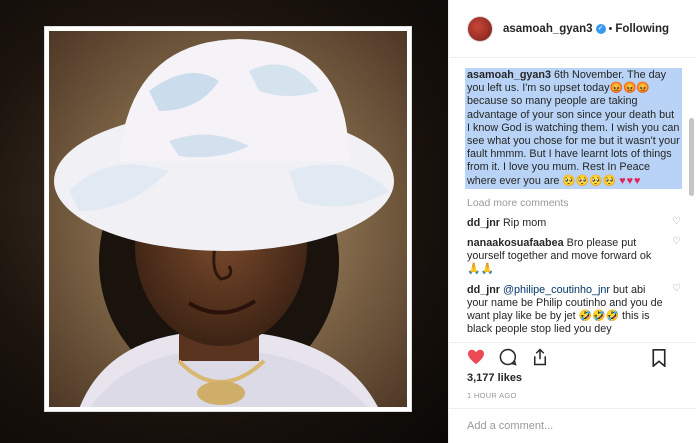 The image size is (696, 443). I want to click on comment-username: nanaakosuafaabea, so click(515, 243).